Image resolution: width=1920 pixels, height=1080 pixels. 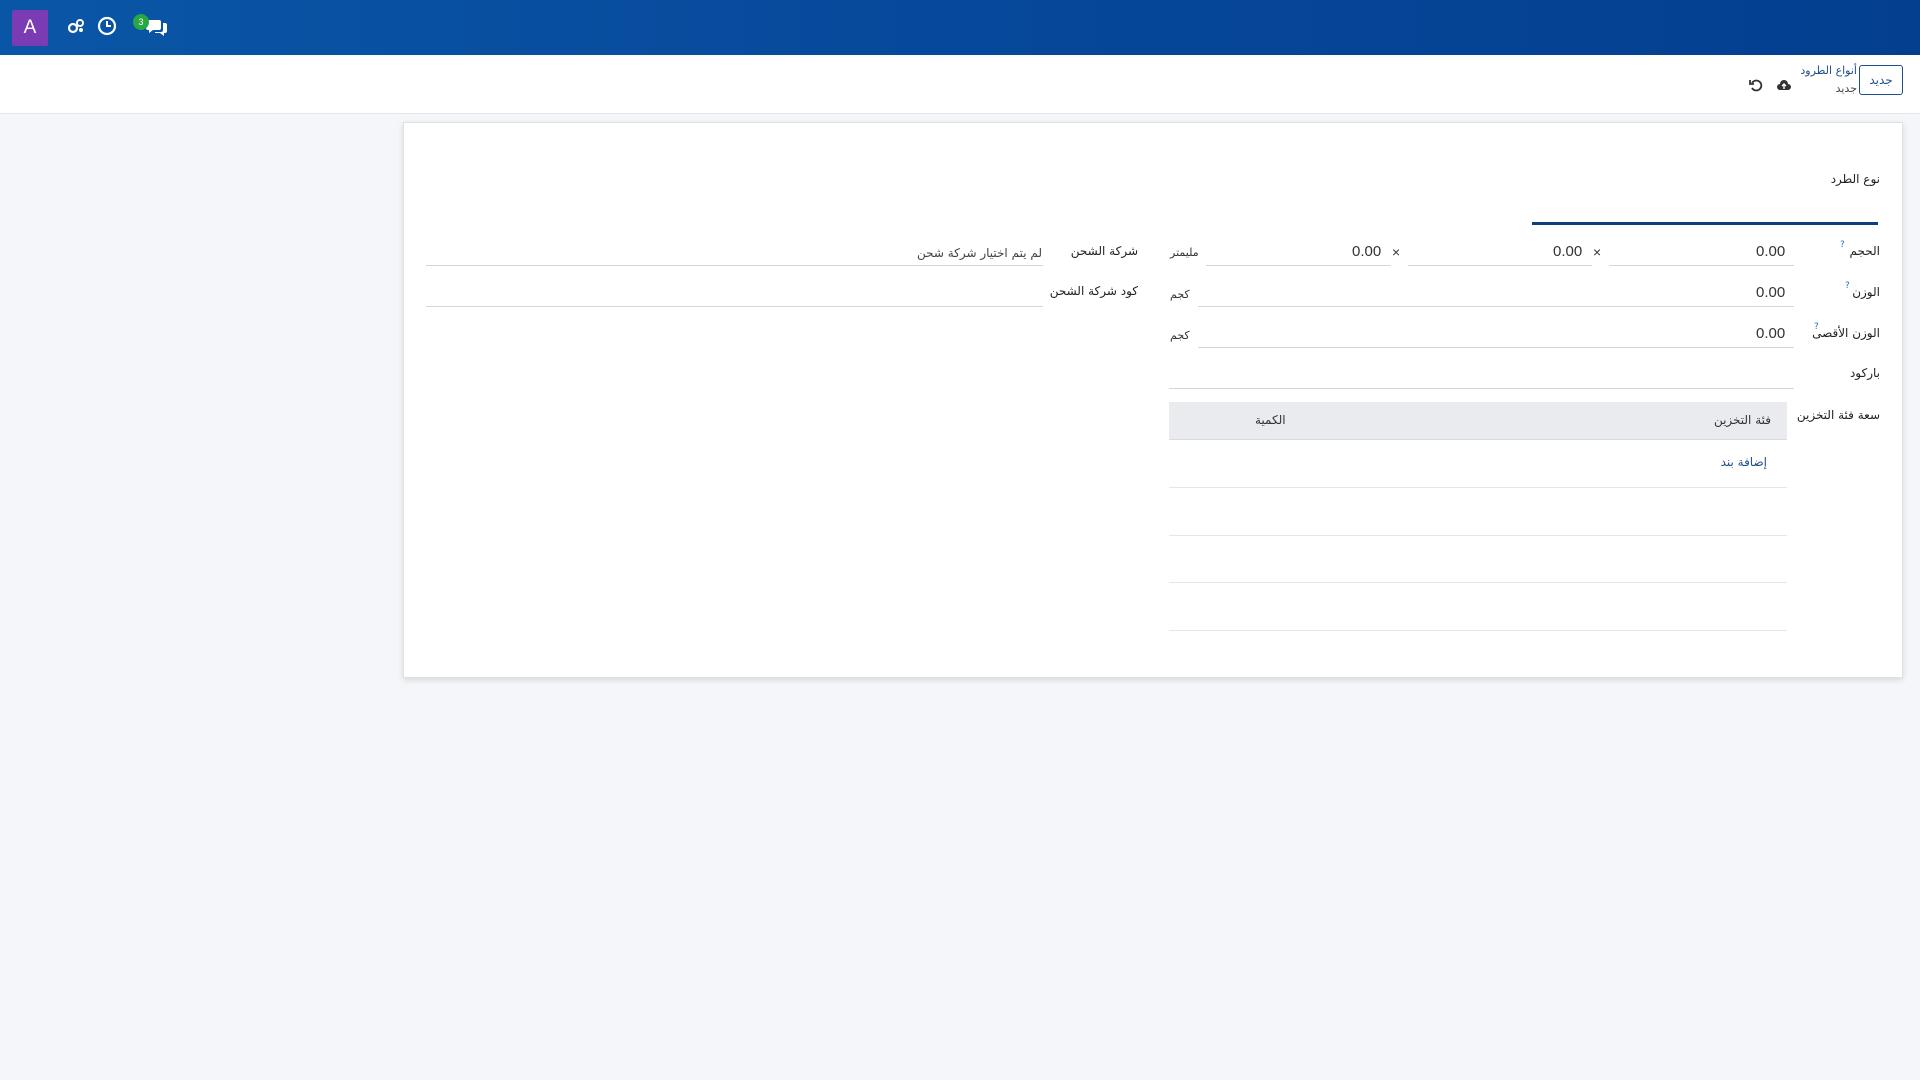 I want to click on breadcrumb-current: جديد, so click(x=1846, y=88).